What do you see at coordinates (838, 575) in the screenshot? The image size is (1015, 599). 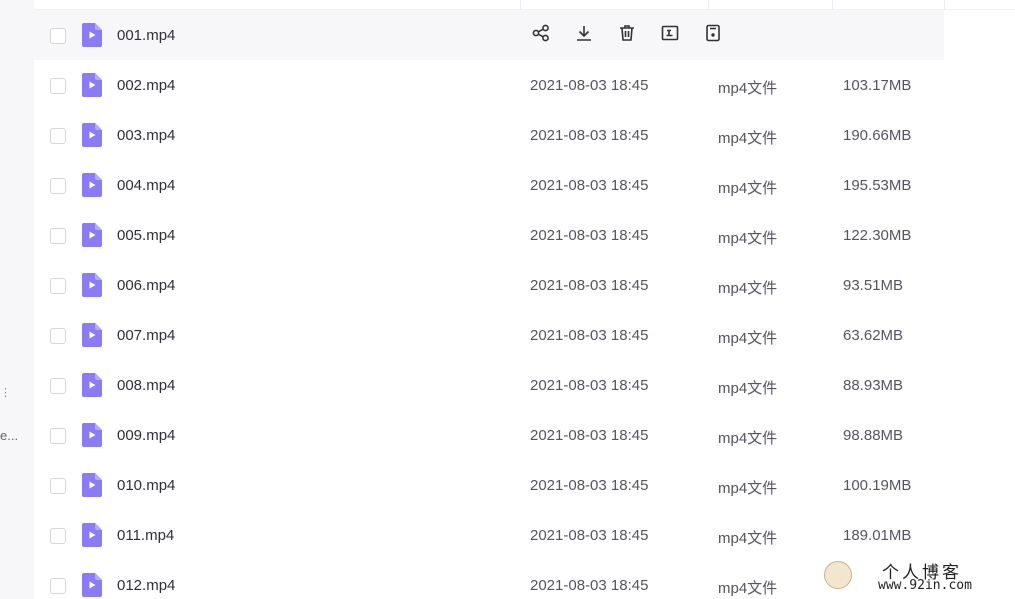 I see `watermark-avatar` at bounding box center [838, 575].